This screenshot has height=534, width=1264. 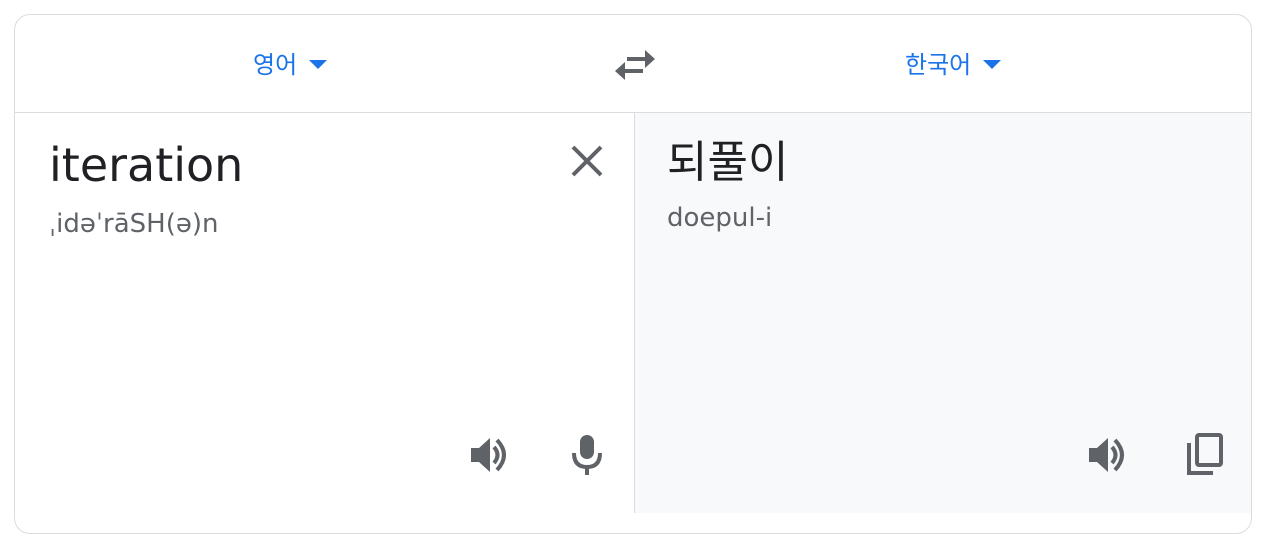 I want to click on target-language-selector: 한국어, so click(x=953, y=62).